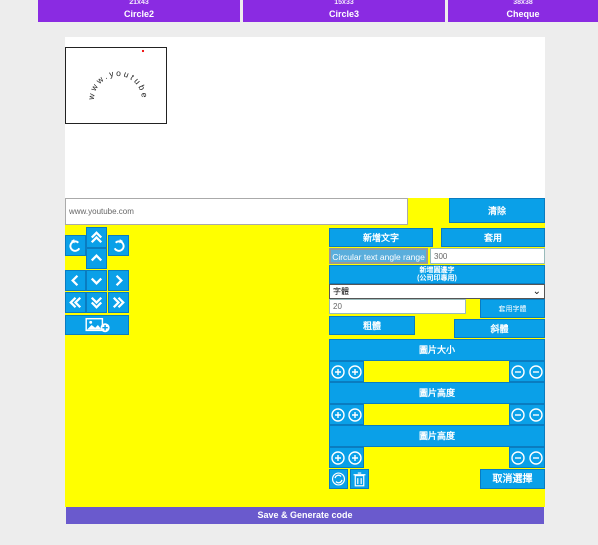  I want to click on double-chevron-right-icon, so click(118, 302).